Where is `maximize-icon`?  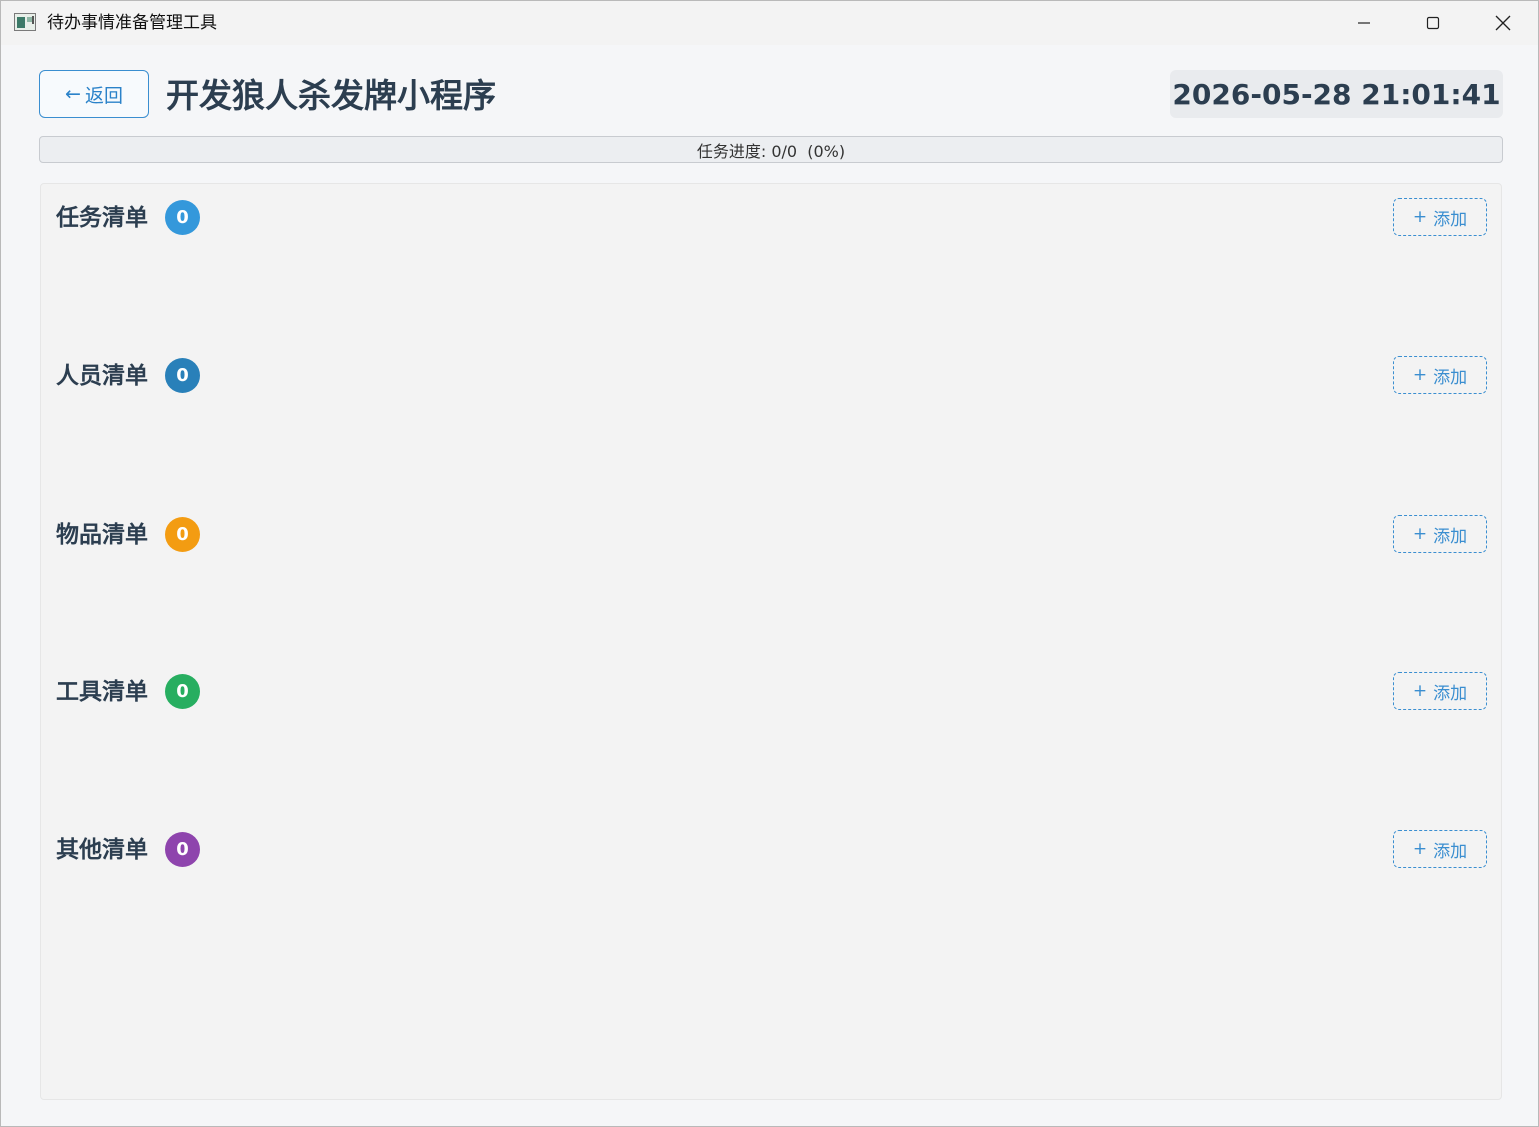 maximize-icon is located at coordinates (1433, 23).